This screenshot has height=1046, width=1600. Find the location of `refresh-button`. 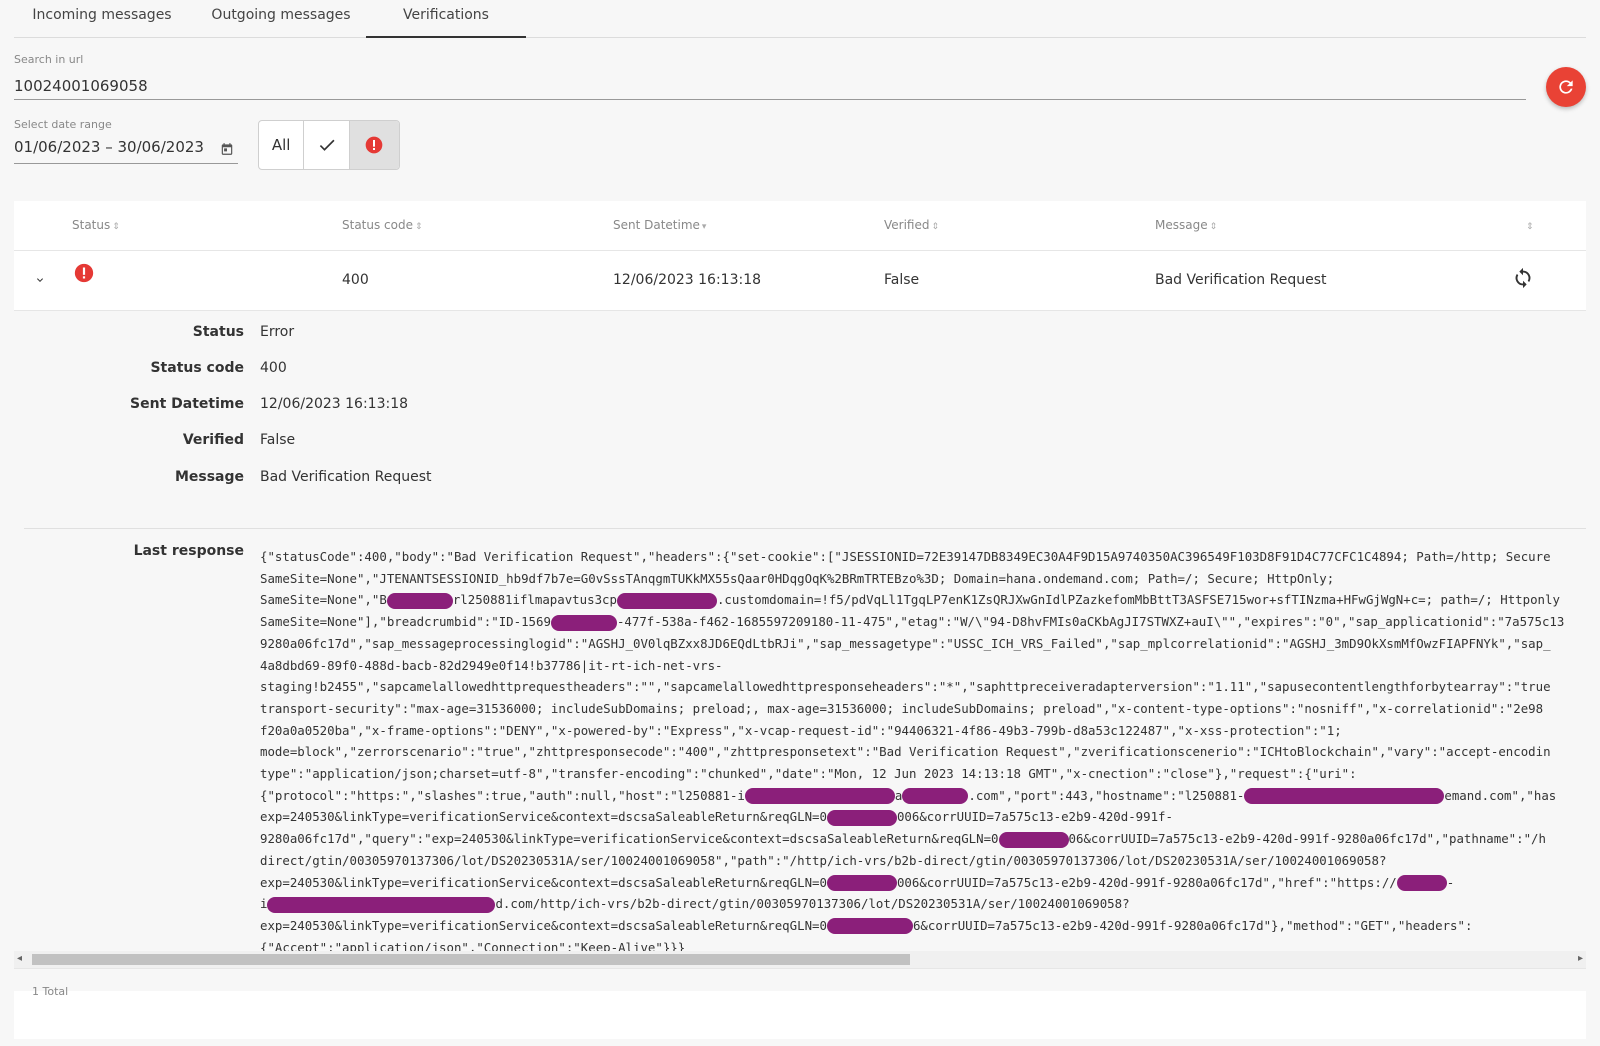

refresh-button is located at coordinates (1566, 87).